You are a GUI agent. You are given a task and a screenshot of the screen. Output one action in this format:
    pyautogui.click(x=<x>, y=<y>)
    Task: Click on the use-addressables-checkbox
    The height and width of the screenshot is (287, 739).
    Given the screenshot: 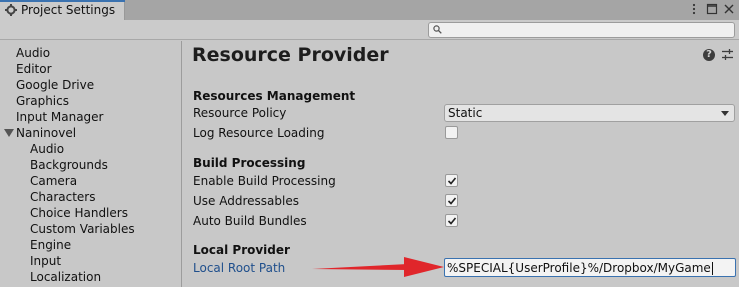 What is the action you would take?
    pyautogui.click(x=451, y=200)
    